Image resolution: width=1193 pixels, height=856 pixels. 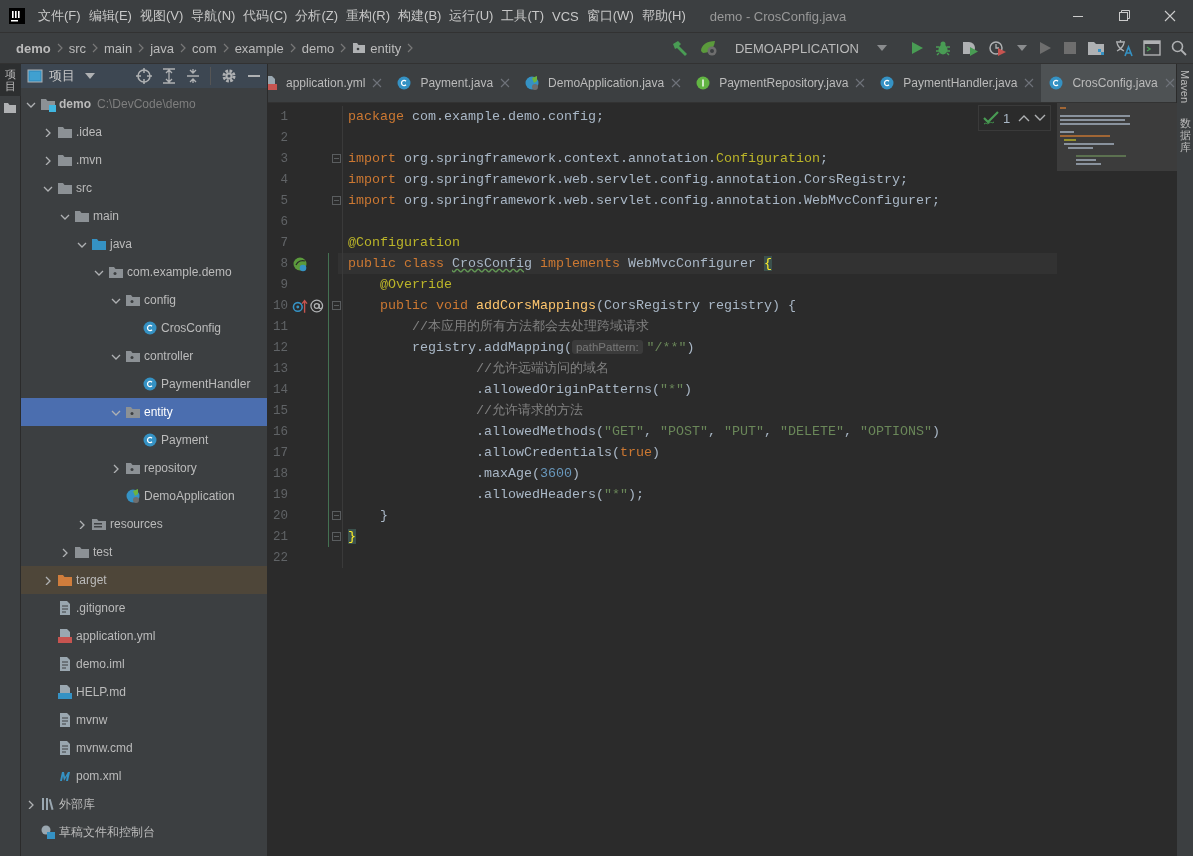 What do you see at coordinates (59, 16) in the screenshot?
I see `menu-item: 文件(F)` at bounding box center [59, 16].